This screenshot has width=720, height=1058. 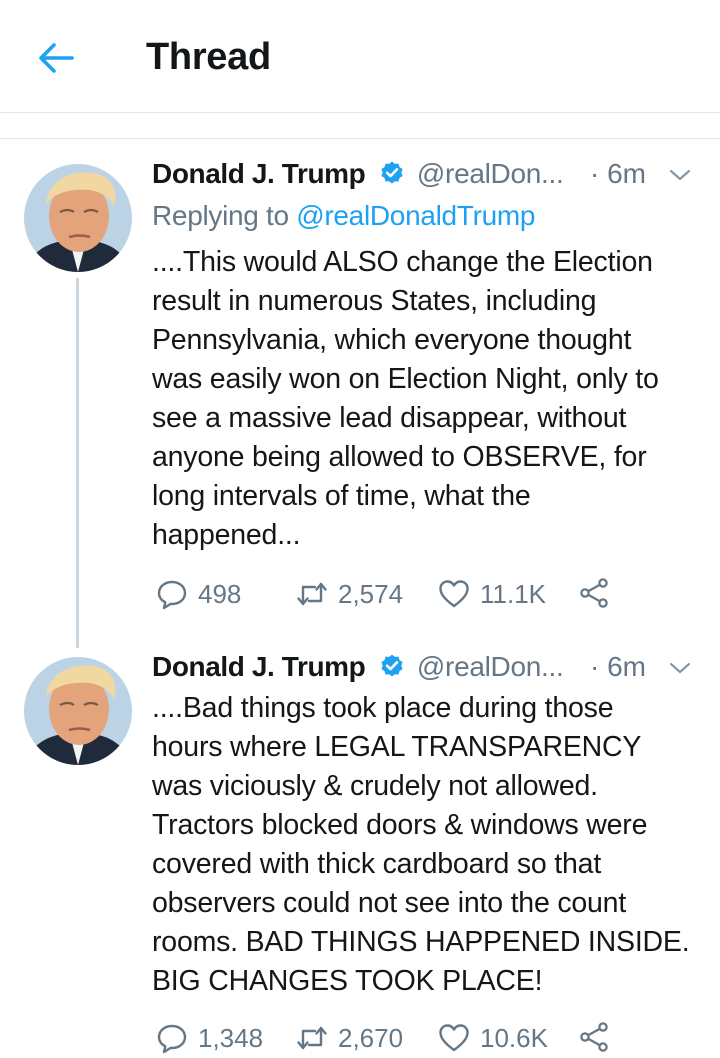 I want to click on top-app-bar: Thread, so click(x=360, y=56).